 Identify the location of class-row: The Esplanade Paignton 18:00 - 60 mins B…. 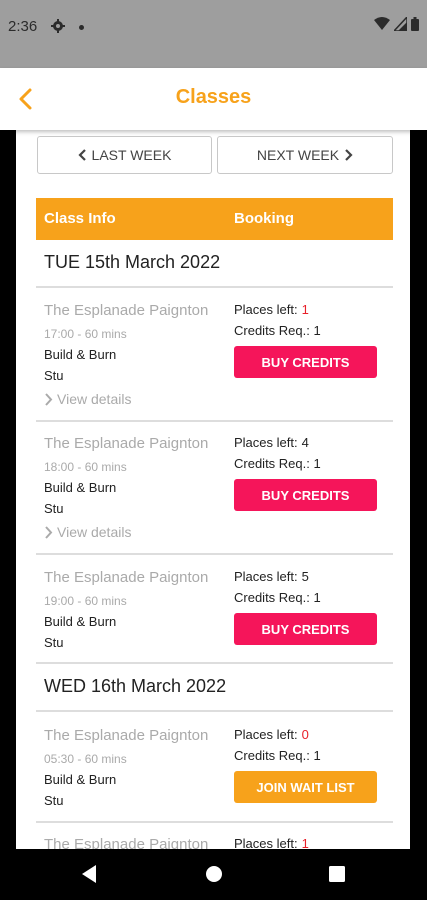
(214, 494).